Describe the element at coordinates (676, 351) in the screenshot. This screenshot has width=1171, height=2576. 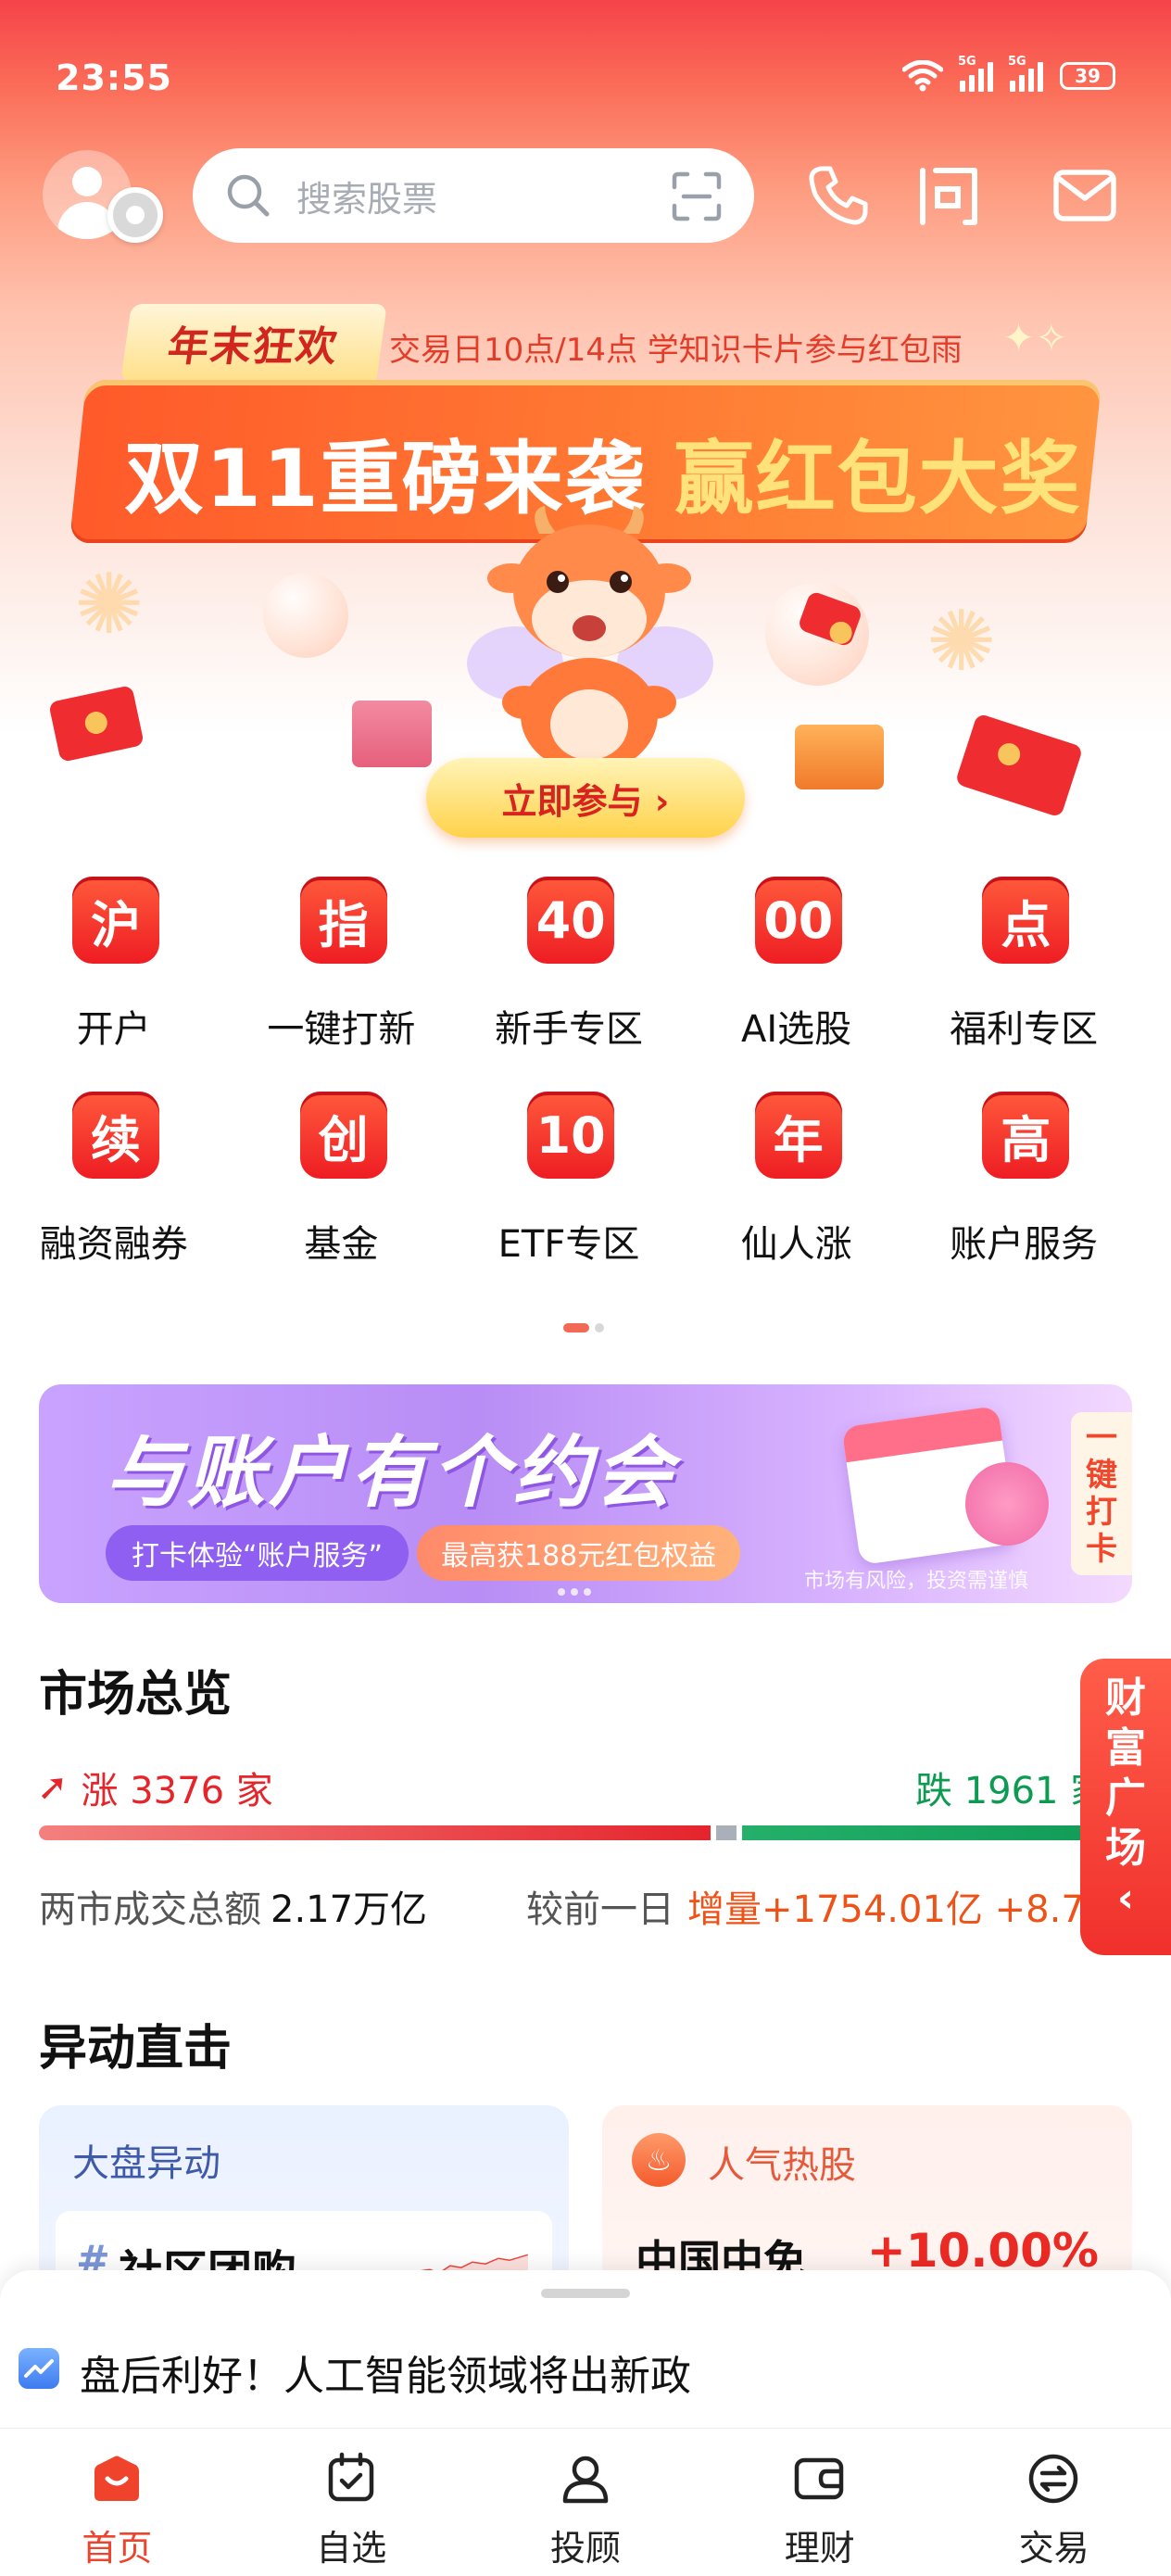
I see `promo-subtitle: 交易日10点/14点 学知识卡片参与红包雨` at that location.